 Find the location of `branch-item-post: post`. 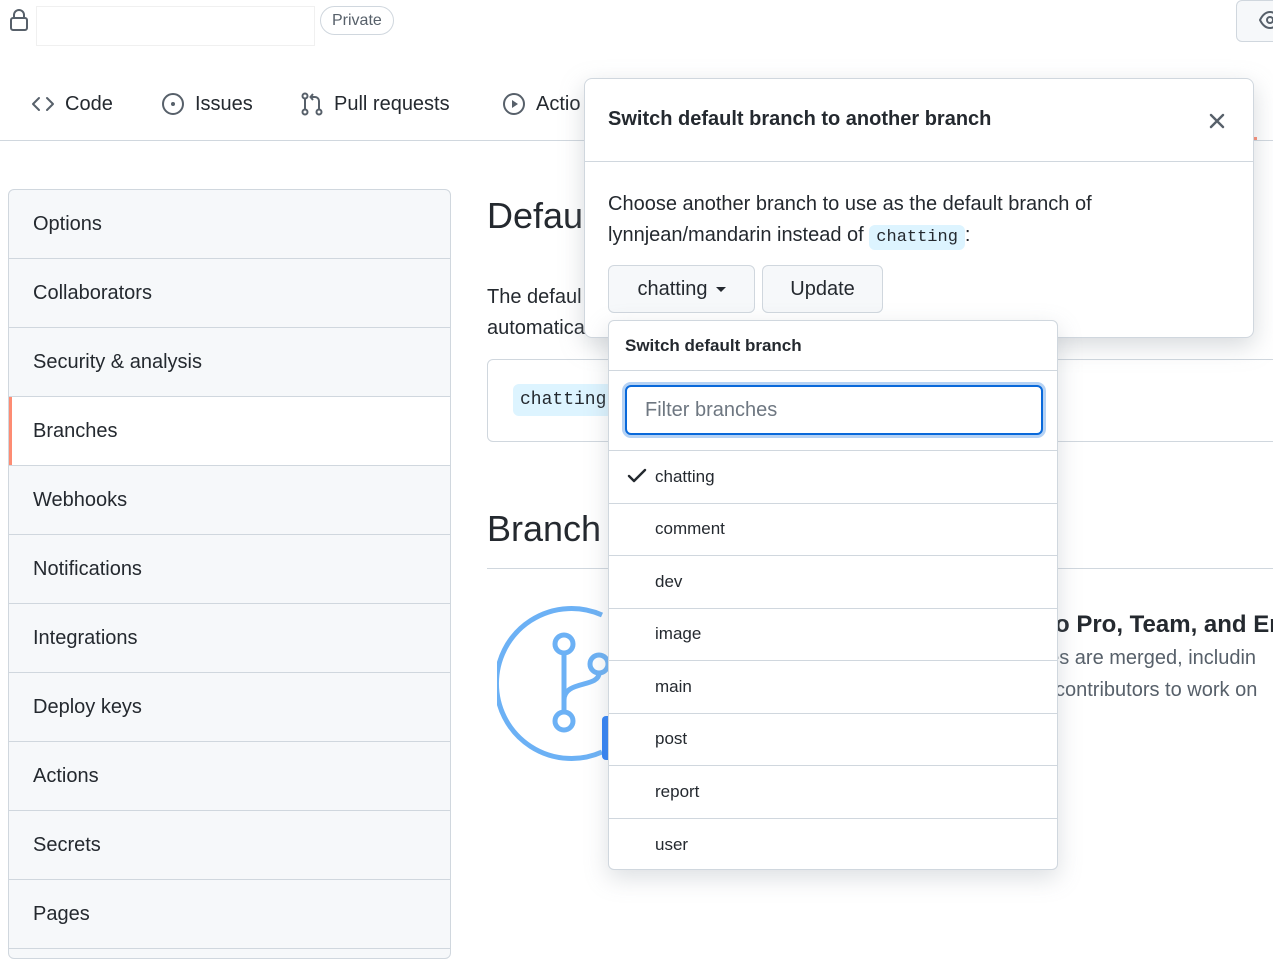

branch-item-post: post is located at coordinates (833, 740).